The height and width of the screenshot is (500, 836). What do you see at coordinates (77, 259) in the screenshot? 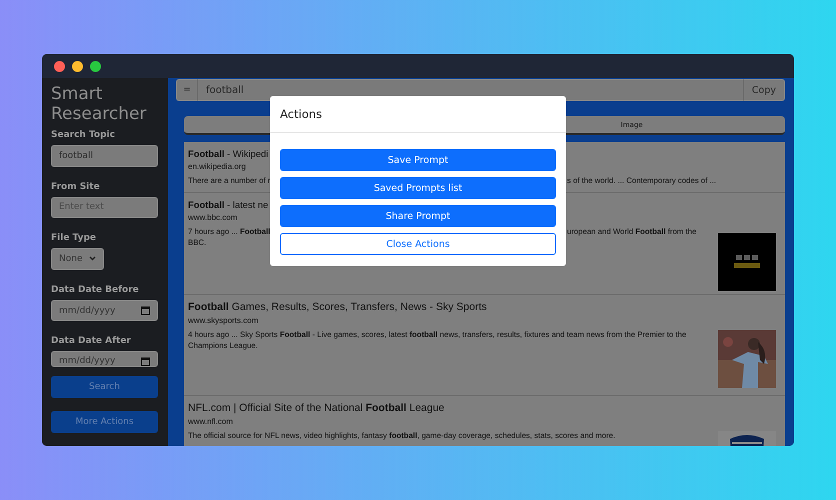
I see `select-field: None` at bounding box center [77, 259].